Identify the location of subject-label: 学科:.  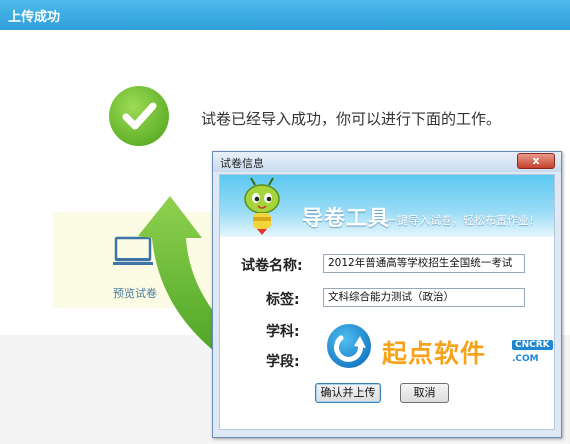
(283, 332).